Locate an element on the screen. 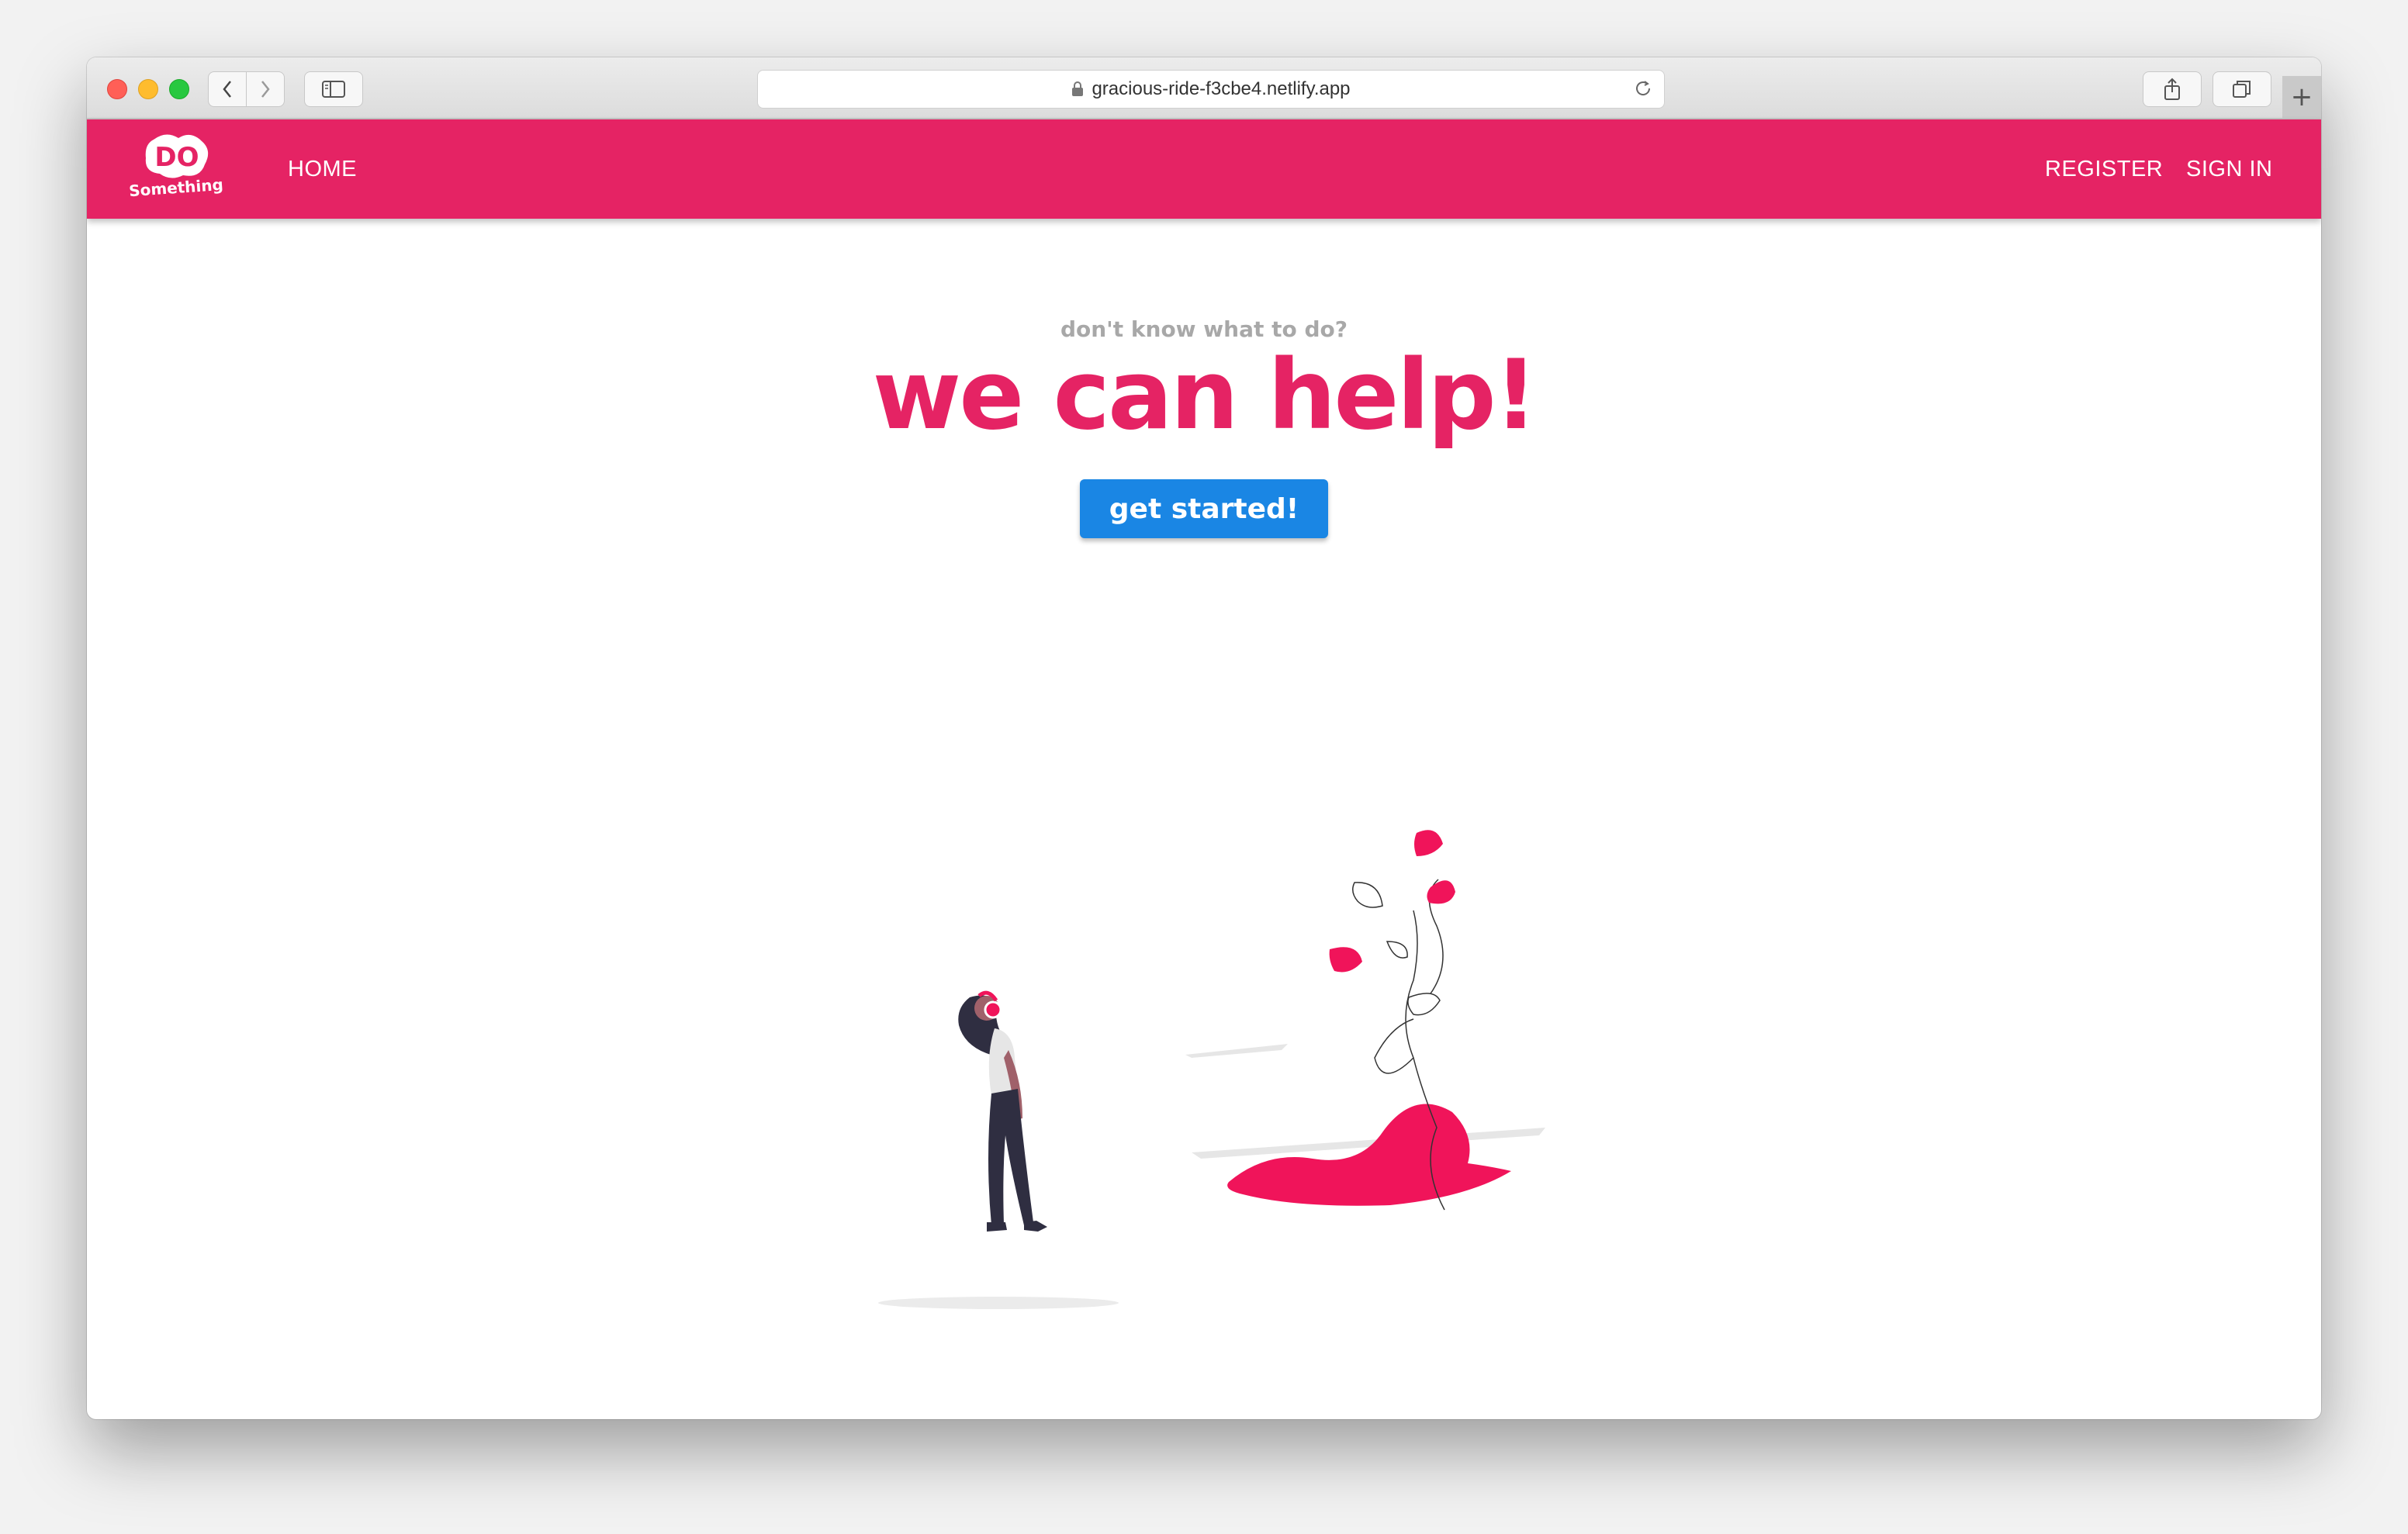  zoom-window-button is located at coordinates (179, 89).